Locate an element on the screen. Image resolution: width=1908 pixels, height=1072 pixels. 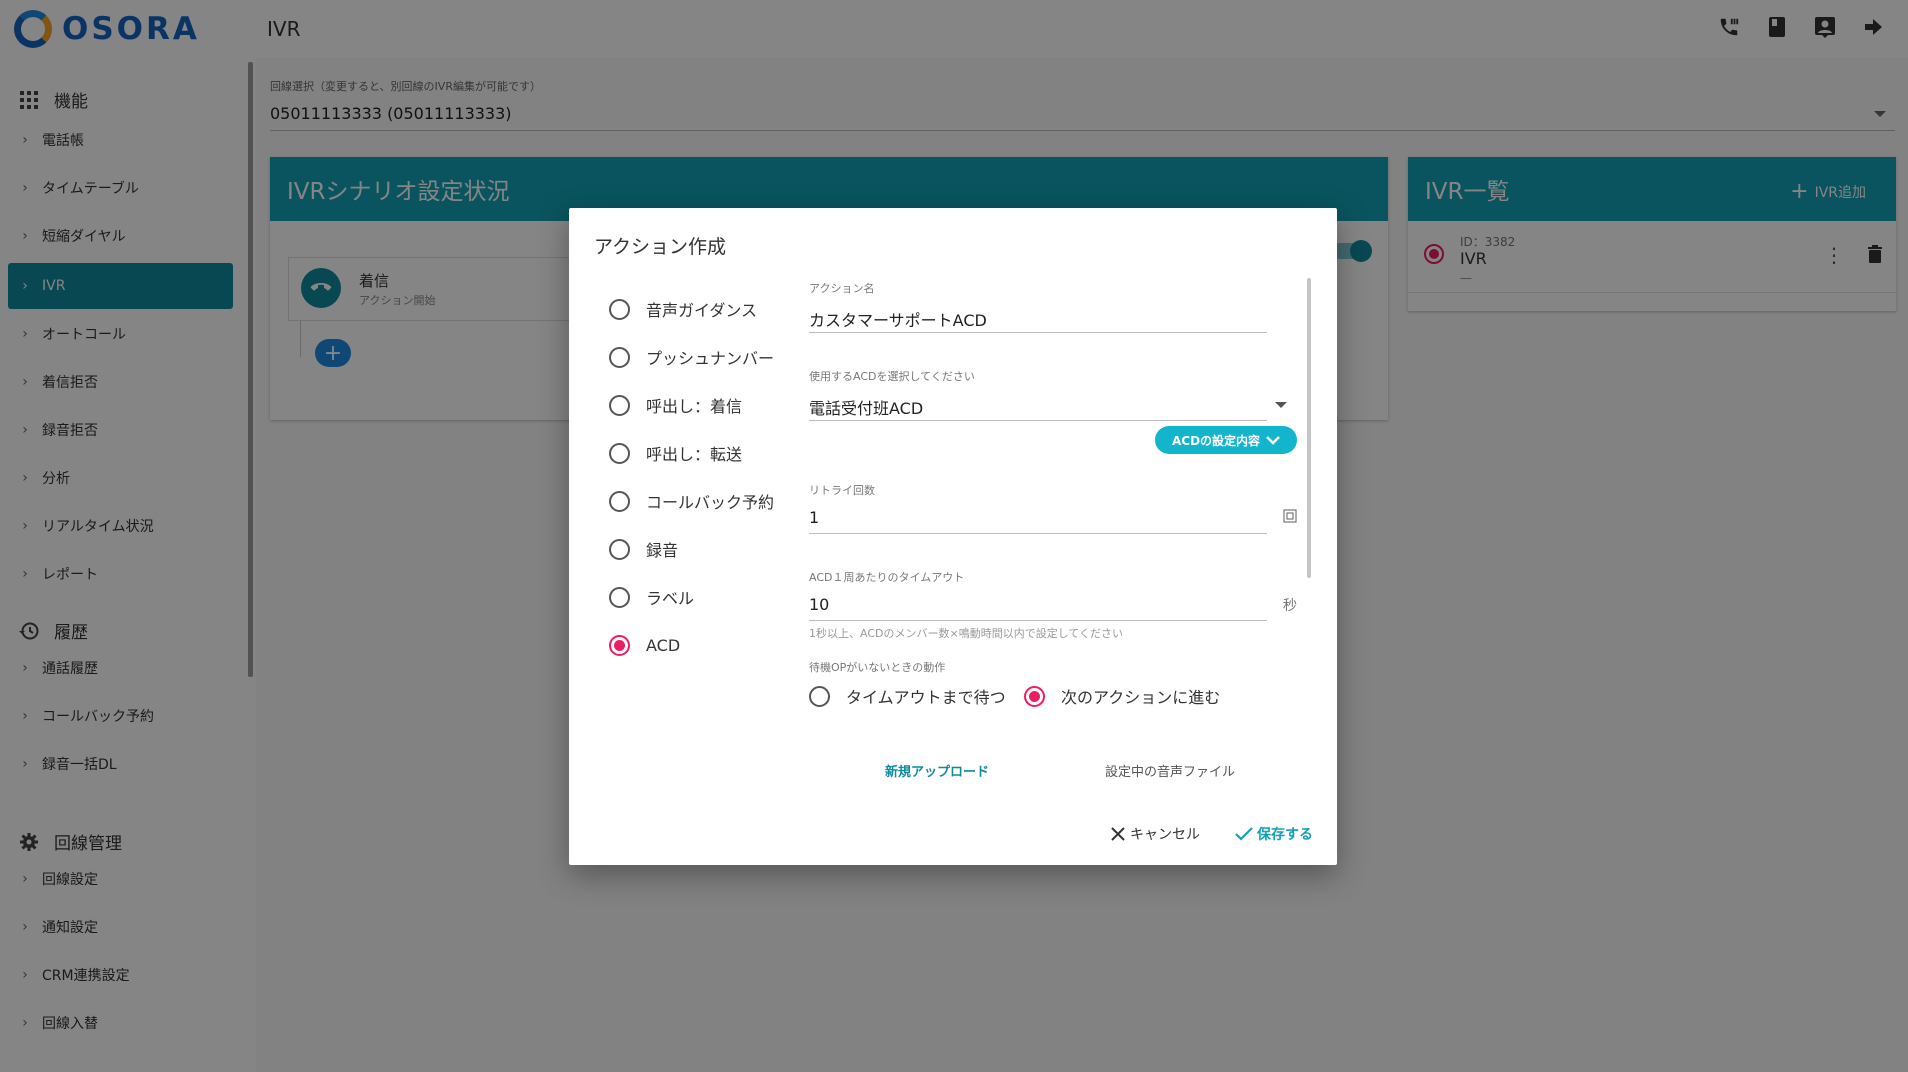
number-stepper-icon is located at coordinates (1290, 518).